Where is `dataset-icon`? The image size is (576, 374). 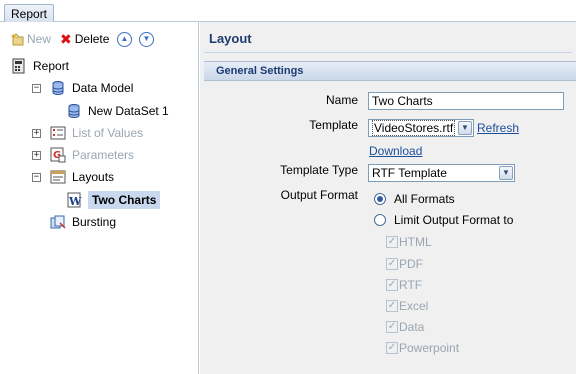 dataset-icon is located at coordinates (74, 111).